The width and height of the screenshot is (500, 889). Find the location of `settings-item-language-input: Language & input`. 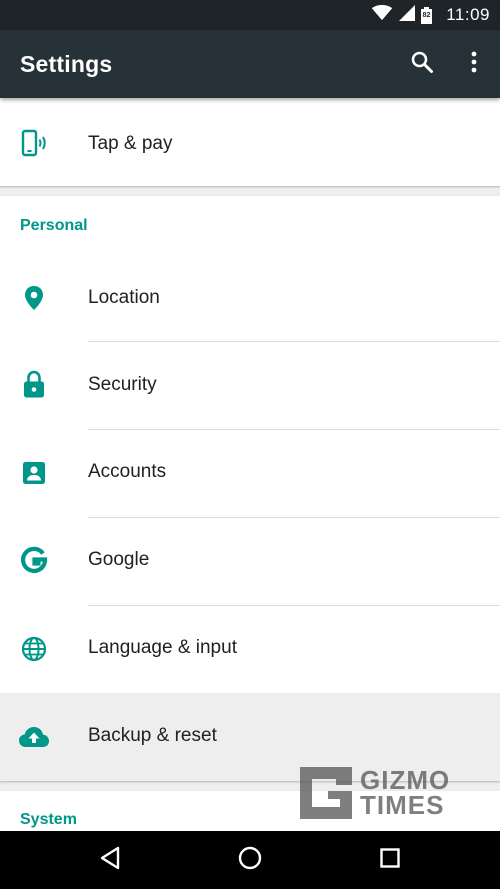

settings-item-language-input: Language & input is located at coordinates (250, 650).